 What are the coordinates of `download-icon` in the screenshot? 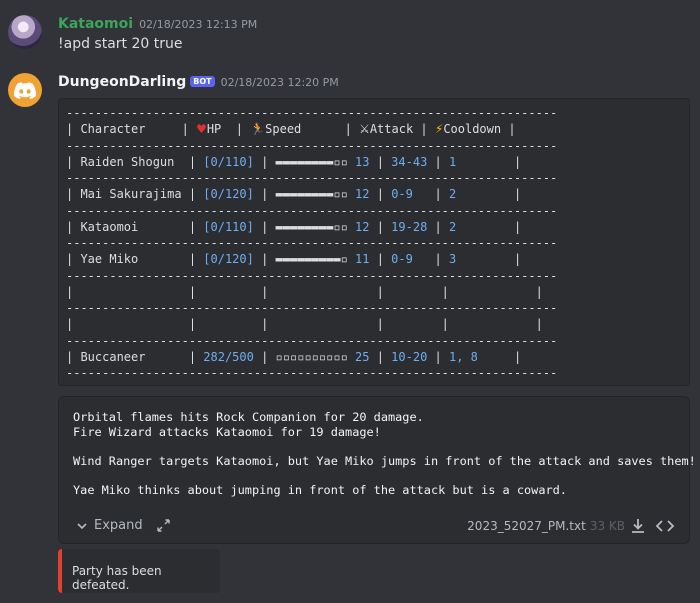 It's located at (638, 528).